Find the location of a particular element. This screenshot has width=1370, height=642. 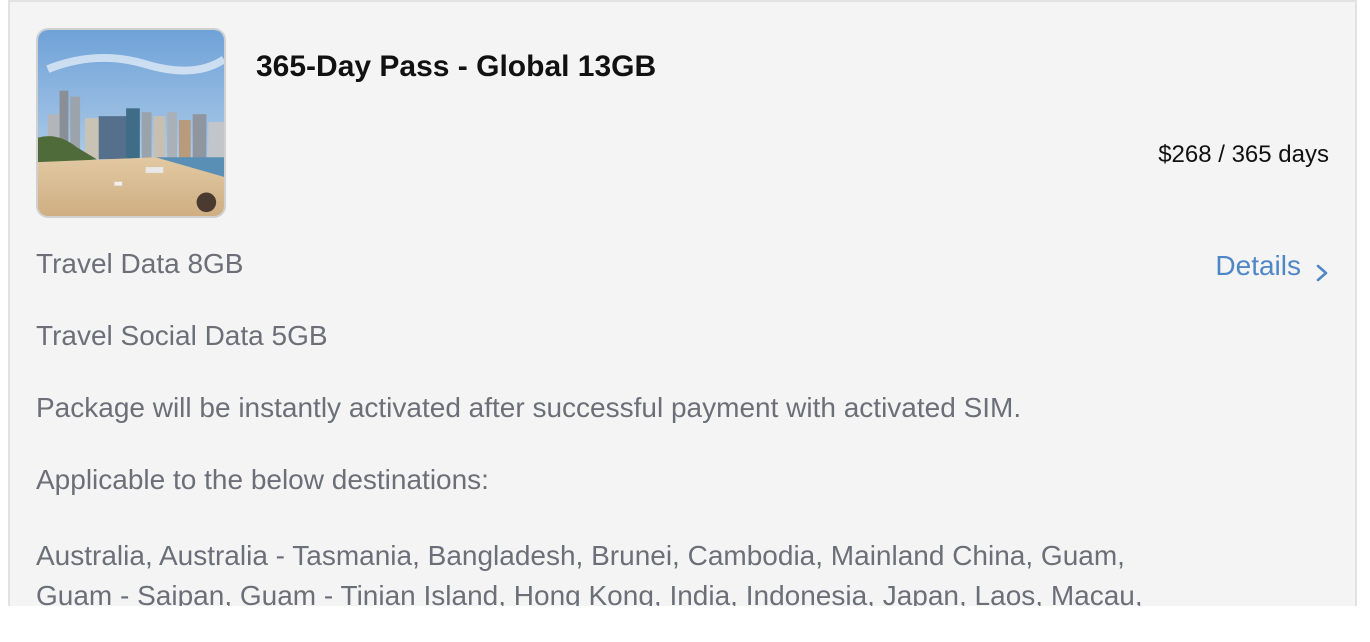

package-title: 365-Day Pass - Global 13GB is located at coordinates (456, 66).